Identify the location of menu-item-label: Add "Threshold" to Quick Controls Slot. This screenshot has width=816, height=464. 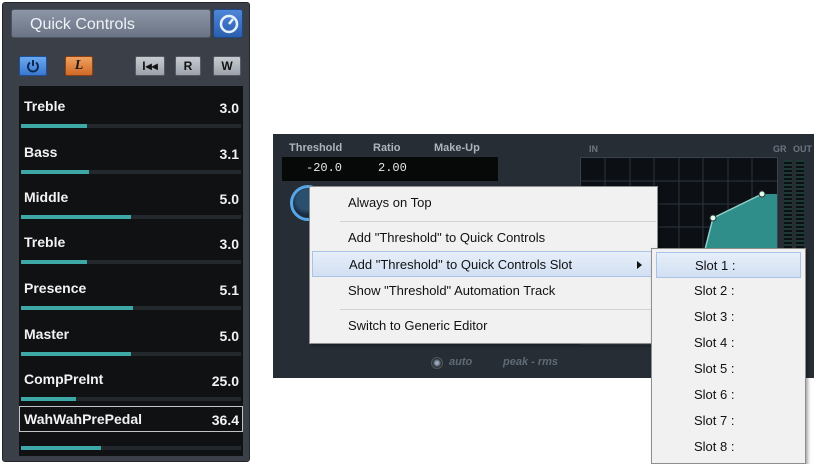
(461, 264).